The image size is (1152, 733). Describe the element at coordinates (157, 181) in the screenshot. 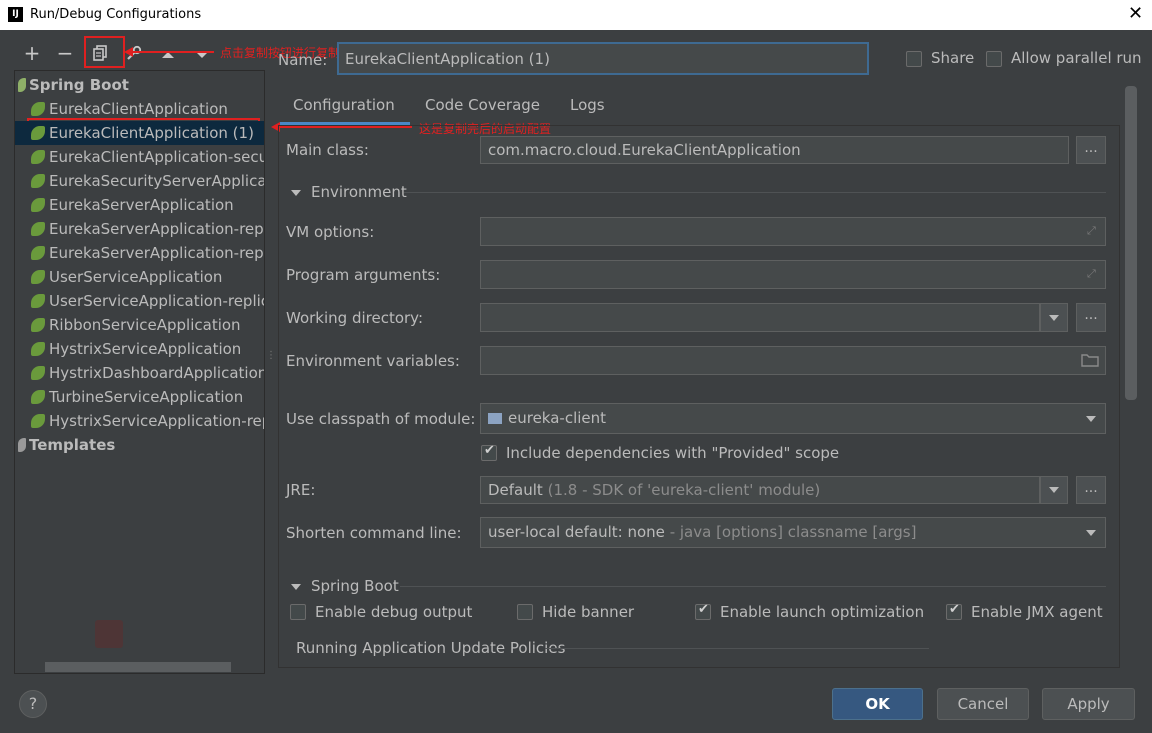

I see `tree-item-label: EurekaSecurityServerApplicat` at that location.